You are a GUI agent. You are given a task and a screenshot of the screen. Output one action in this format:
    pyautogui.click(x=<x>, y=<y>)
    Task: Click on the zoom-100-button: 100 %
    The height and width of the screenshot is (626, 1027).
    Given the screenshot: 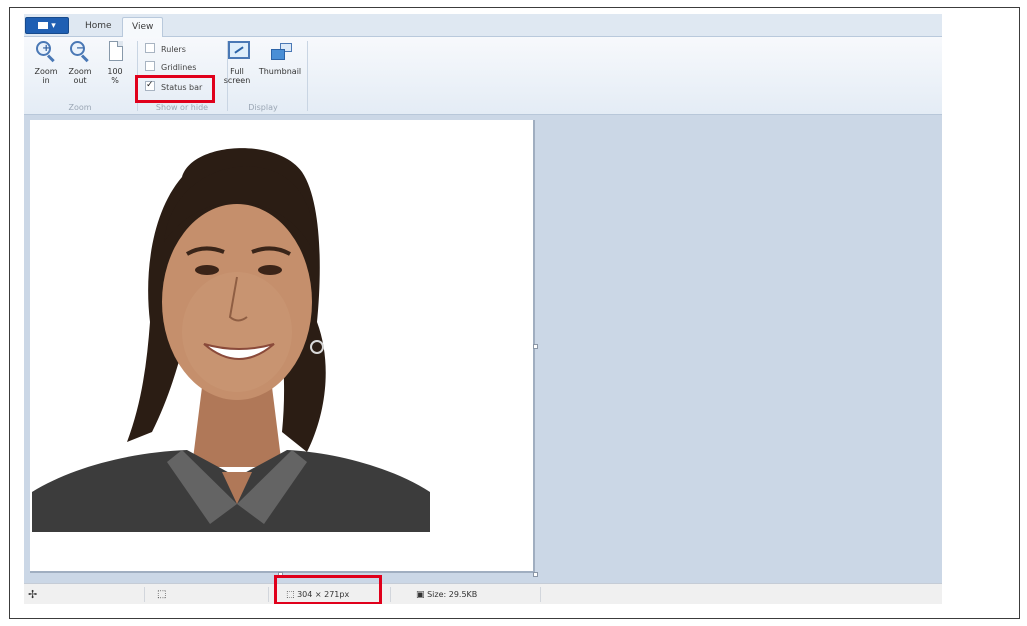 What is the action you would take?
    pyautogui.click(x=115, y=63)
    